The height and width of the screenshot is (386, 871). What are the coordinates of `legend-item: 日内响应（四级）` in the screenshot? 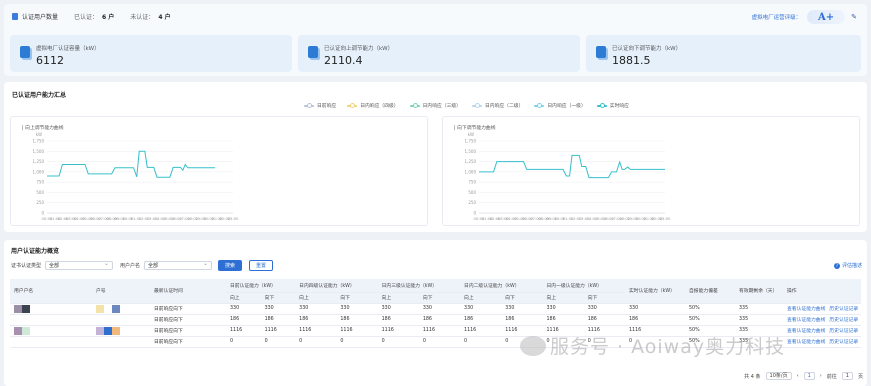 It's located at (373, 105).